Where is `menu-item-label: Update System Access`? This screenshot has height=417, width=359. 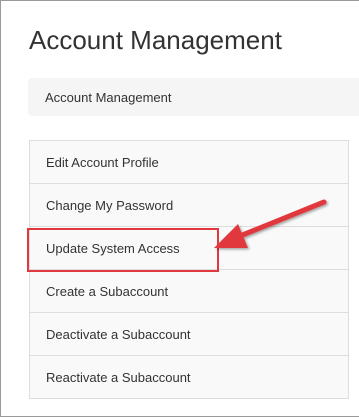 menu-item-label: Update System Access is located at coordinates (113, 248).